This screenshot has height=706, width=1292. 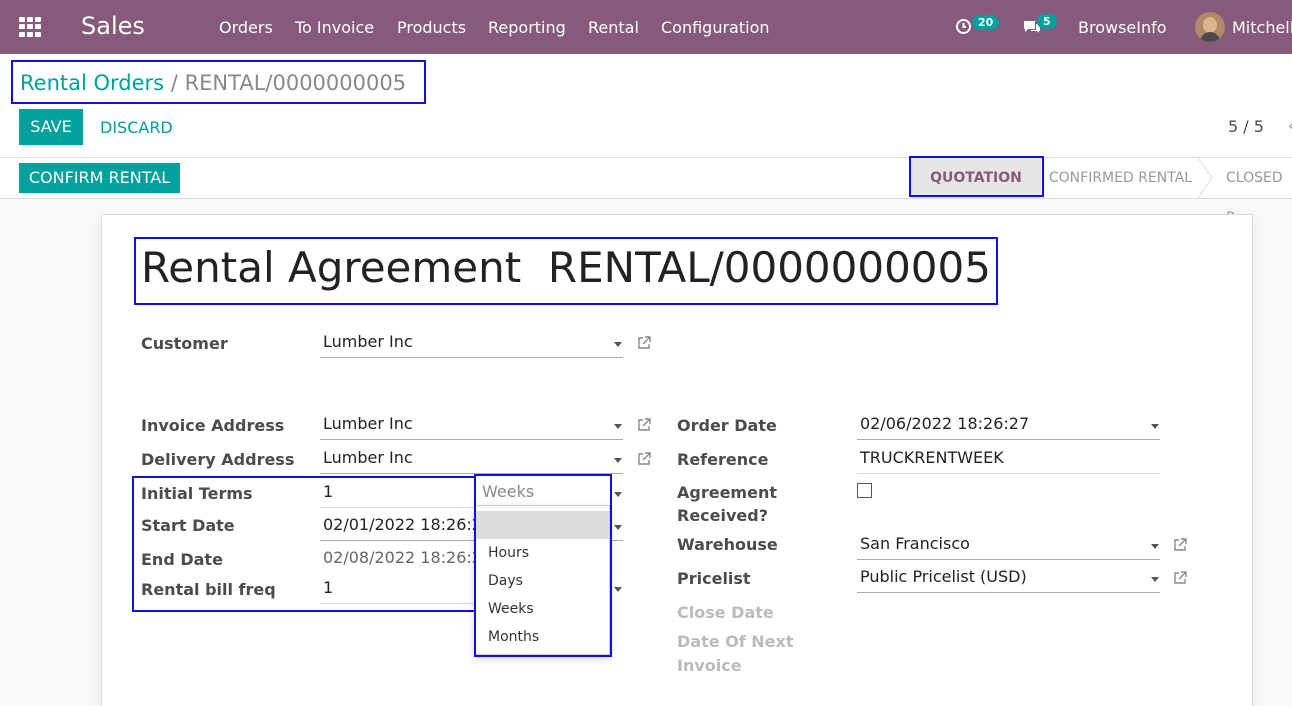 I want to click on unit-dropdown-menu: Hours Days Weeks Months, so click(x=542, y=580).